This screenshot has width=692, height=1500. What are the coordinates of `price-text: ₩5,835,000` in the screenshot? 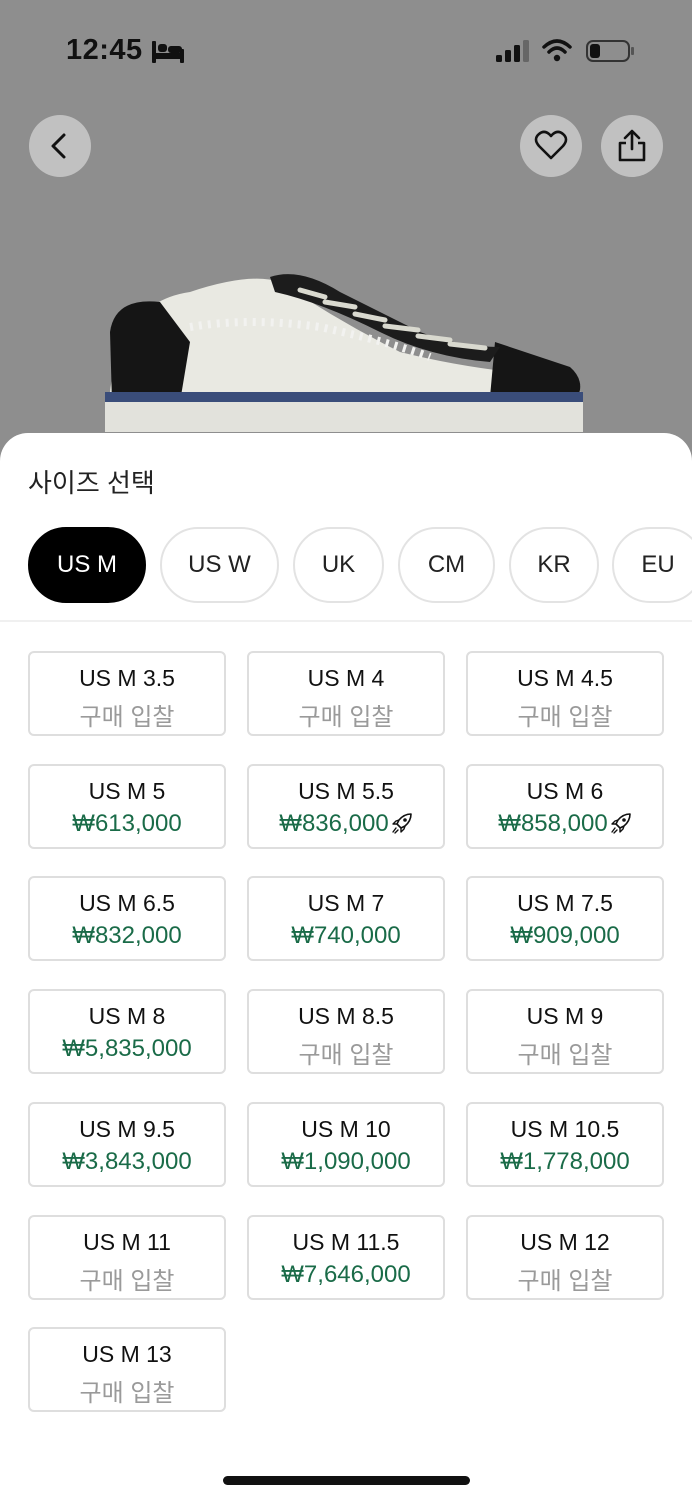 It's located at (127, 1048).